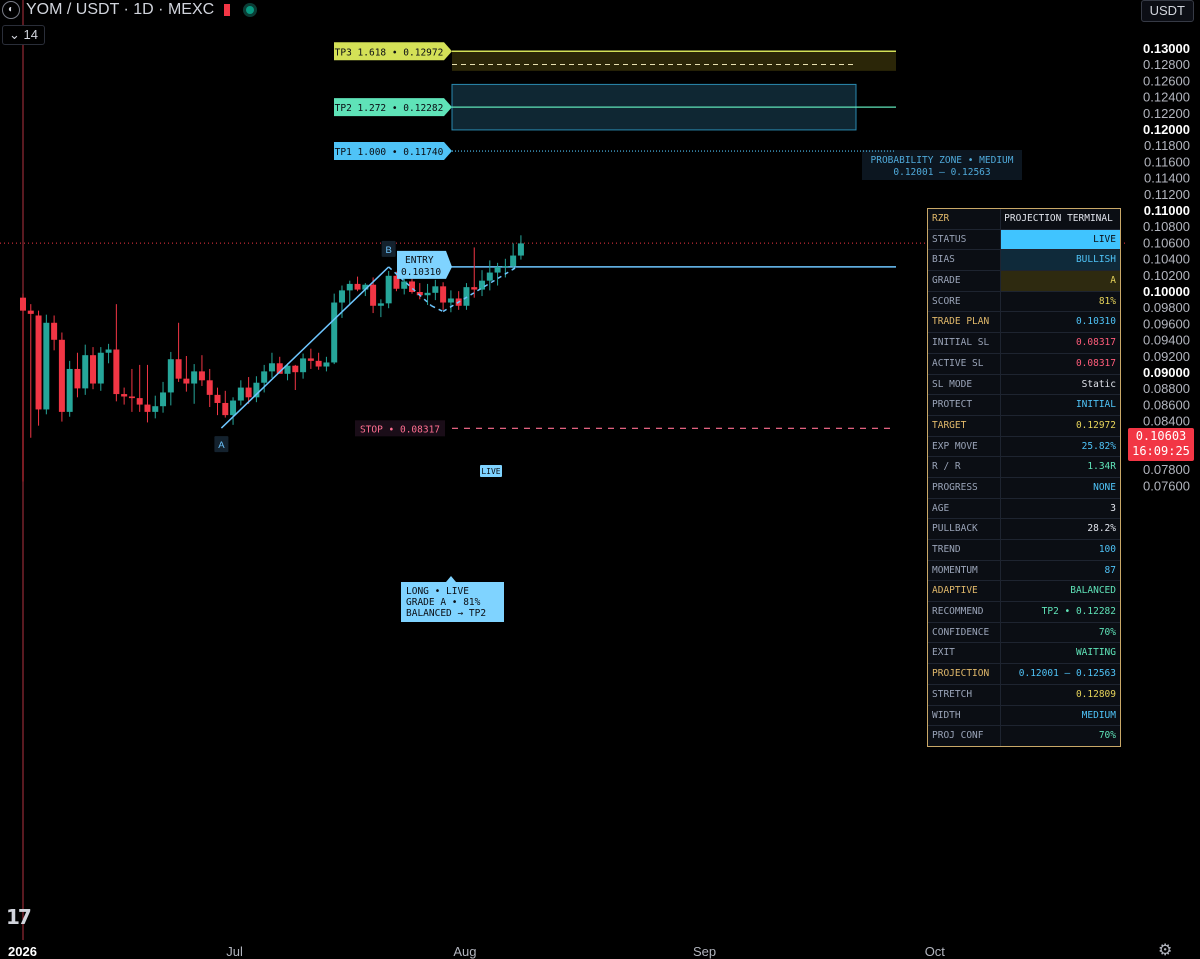 The width and height of the screenshot is (1200, 959). Describe the element at coordinates (941, 172) in the screenshot. I see `probability-zone-range: 0.12001 — 0.12563` at that location.